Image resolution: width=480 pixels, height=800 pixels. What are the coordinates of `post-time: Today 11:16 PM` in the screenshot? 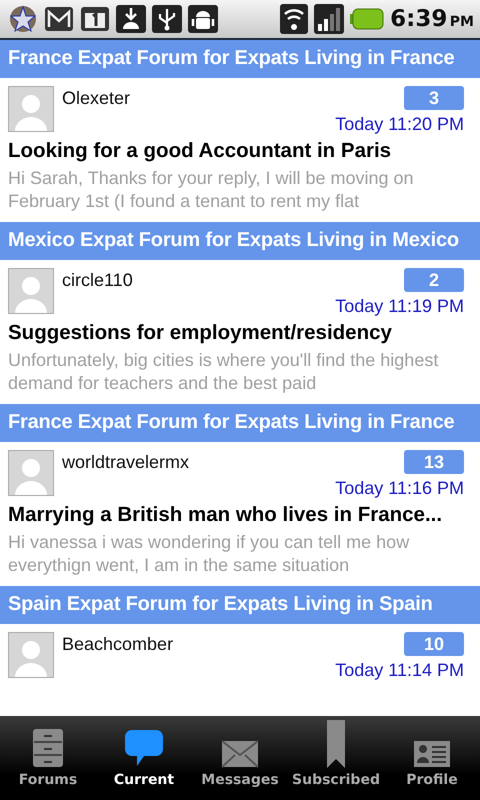 It's located at (399, 488).